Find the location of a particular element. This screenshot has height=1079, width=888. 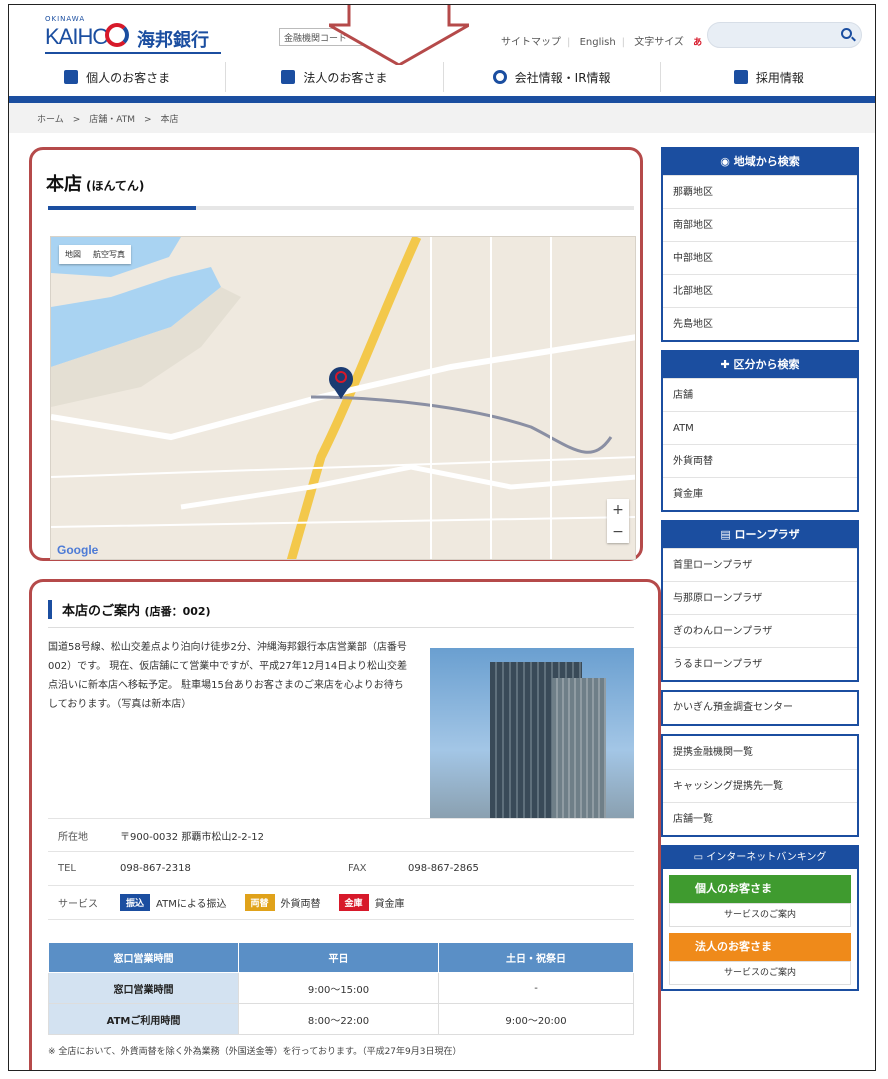

deposit-center-link: かいぎん預金調査センター is located at coordinates (760, 708).